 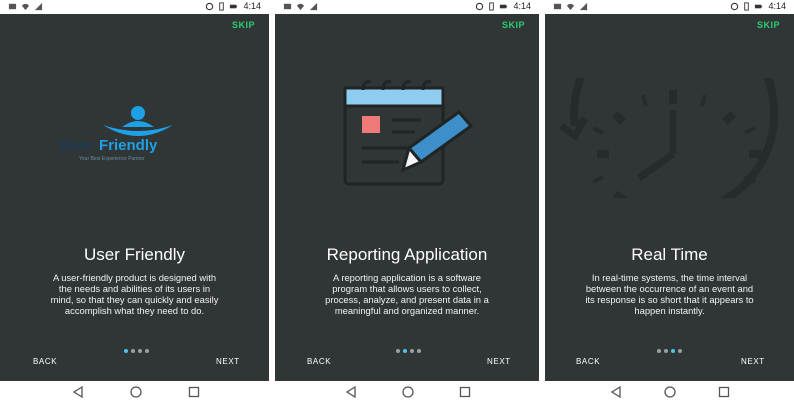 What do you see at coordinates (138, 124) in the screenshot?
I see `user-body-icon` at bounding box center [138, 124].